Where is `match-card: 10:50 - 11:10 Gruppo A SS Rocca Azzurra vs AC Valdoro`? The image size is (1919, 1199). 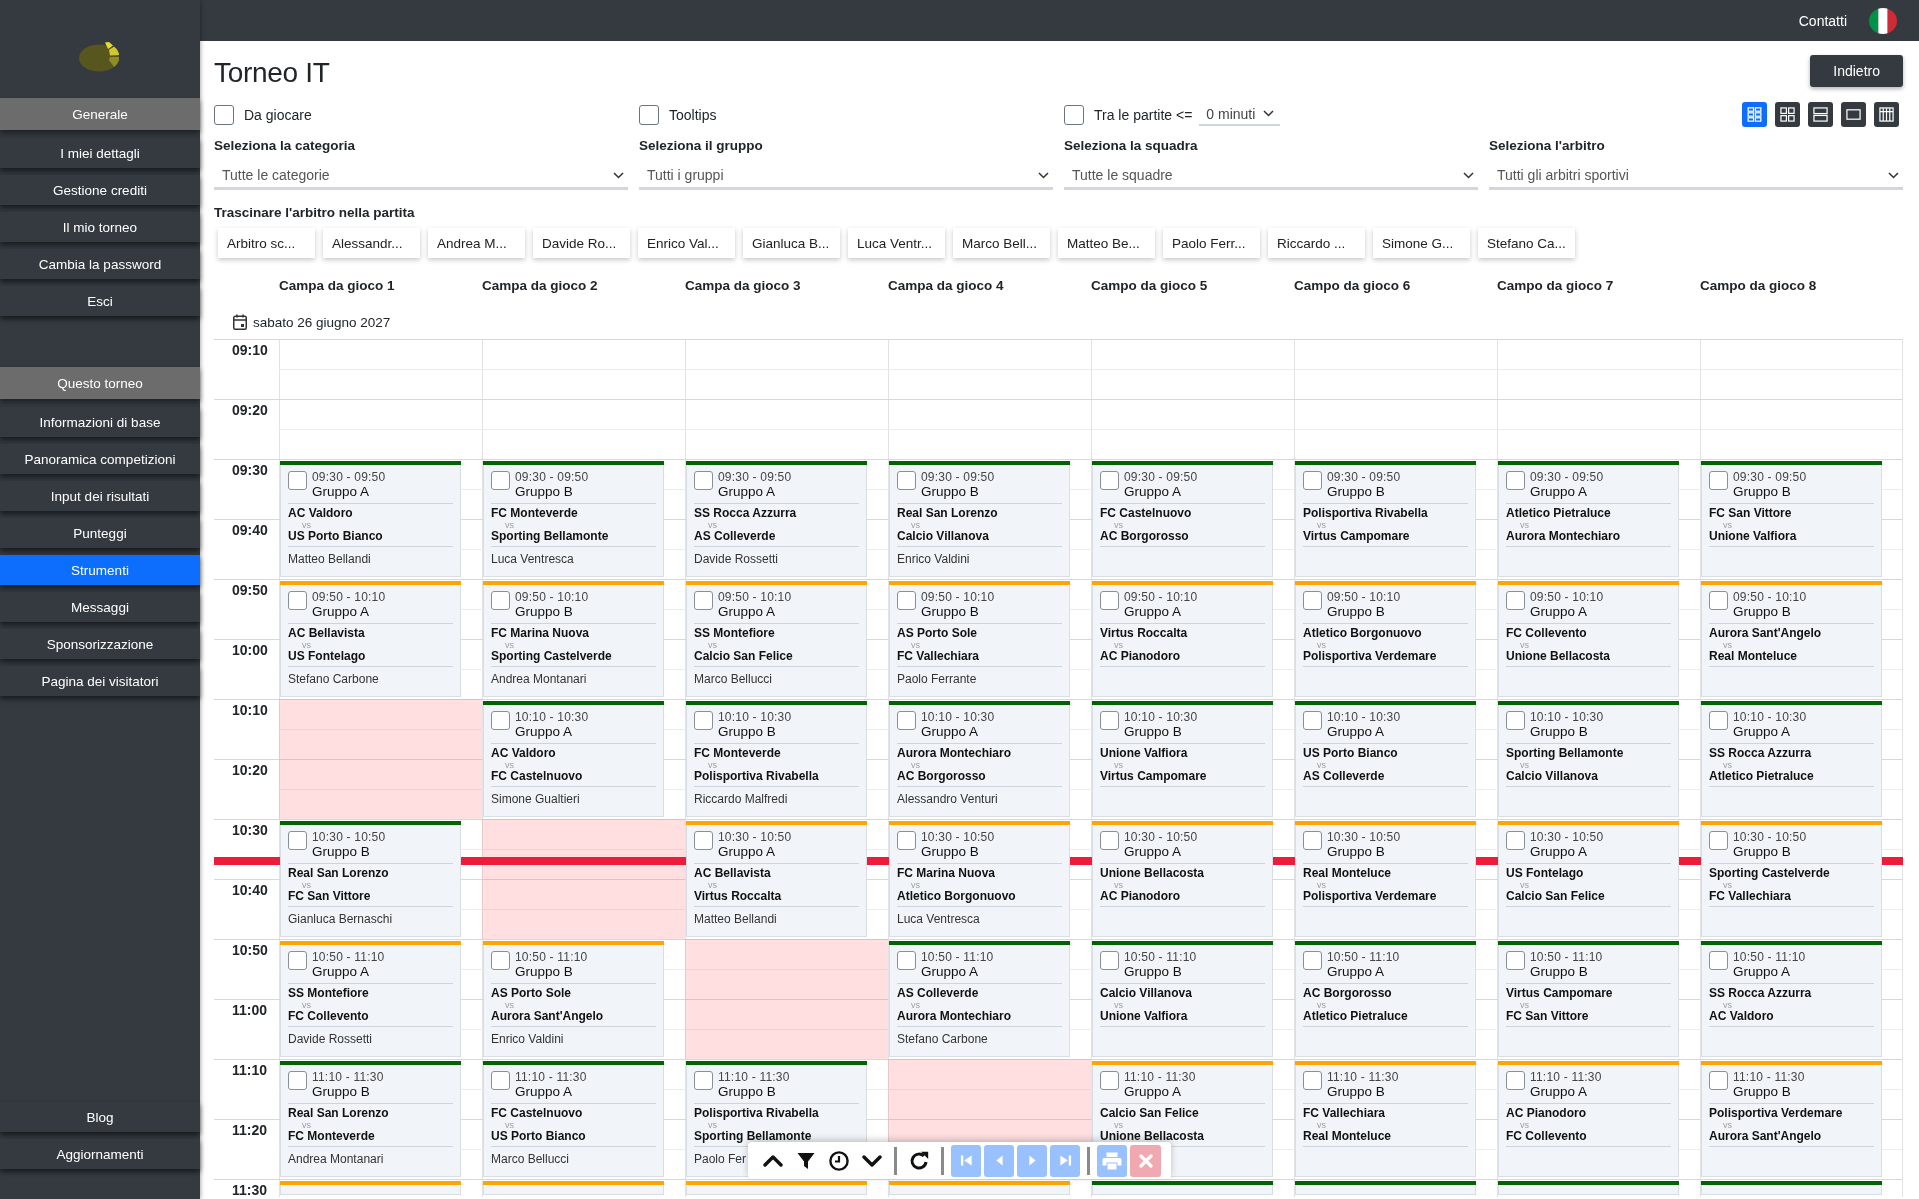 match-card: 10:50 - 11:10 Gruppo A SS Rocca Azzurra vs AC Valdoro is located at coordinates (1791, 999).